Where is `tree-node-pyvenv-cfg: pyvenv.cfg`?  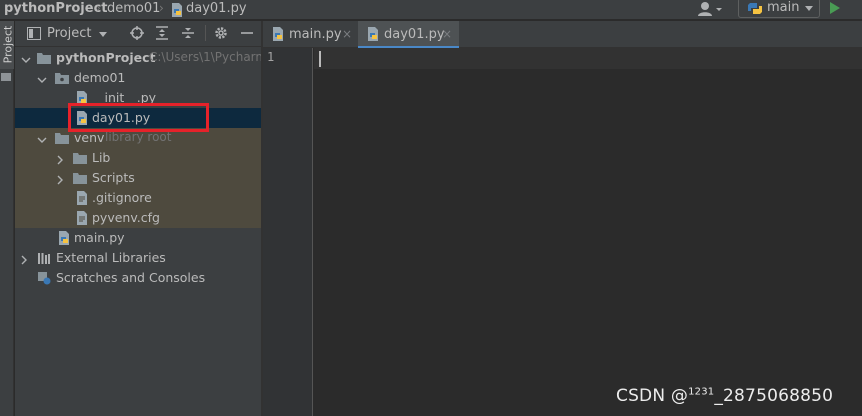
tree-node-pyvenv-cfg: pyvenv.cfg is located at coordinates (138, 218).